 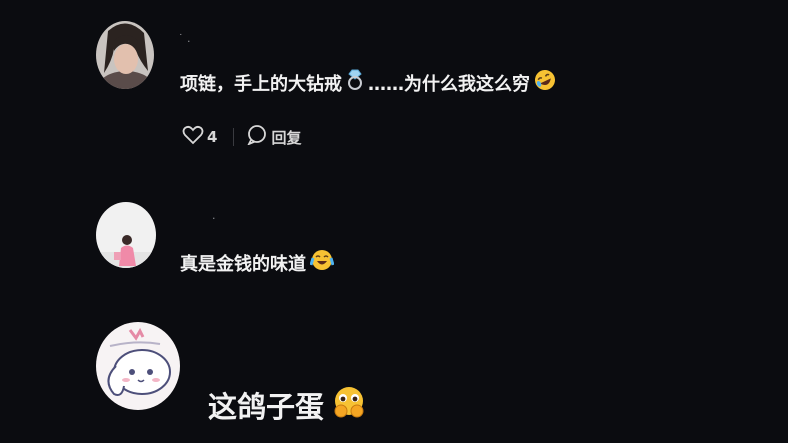 I want to click on username: ˙ ., so click(x=184, y=38).